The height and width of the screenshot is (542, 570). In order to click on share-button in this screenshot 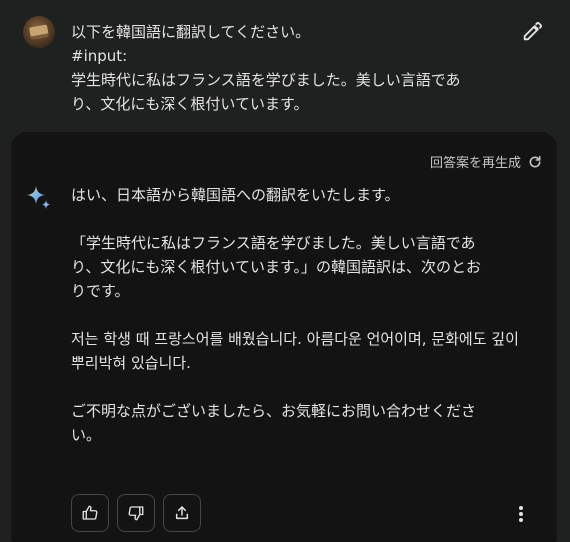, I will do `click(182, 513)`.